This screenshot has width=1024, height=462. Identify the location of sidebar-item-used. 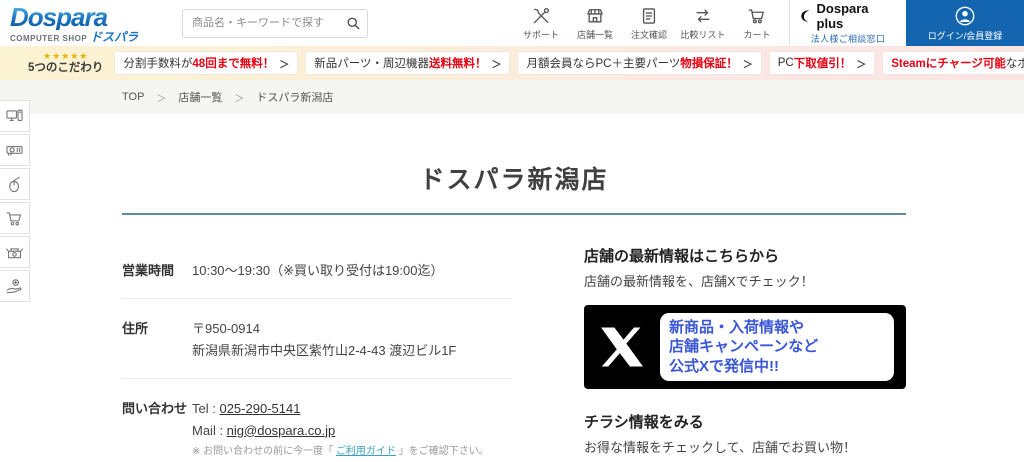
(15, 252).